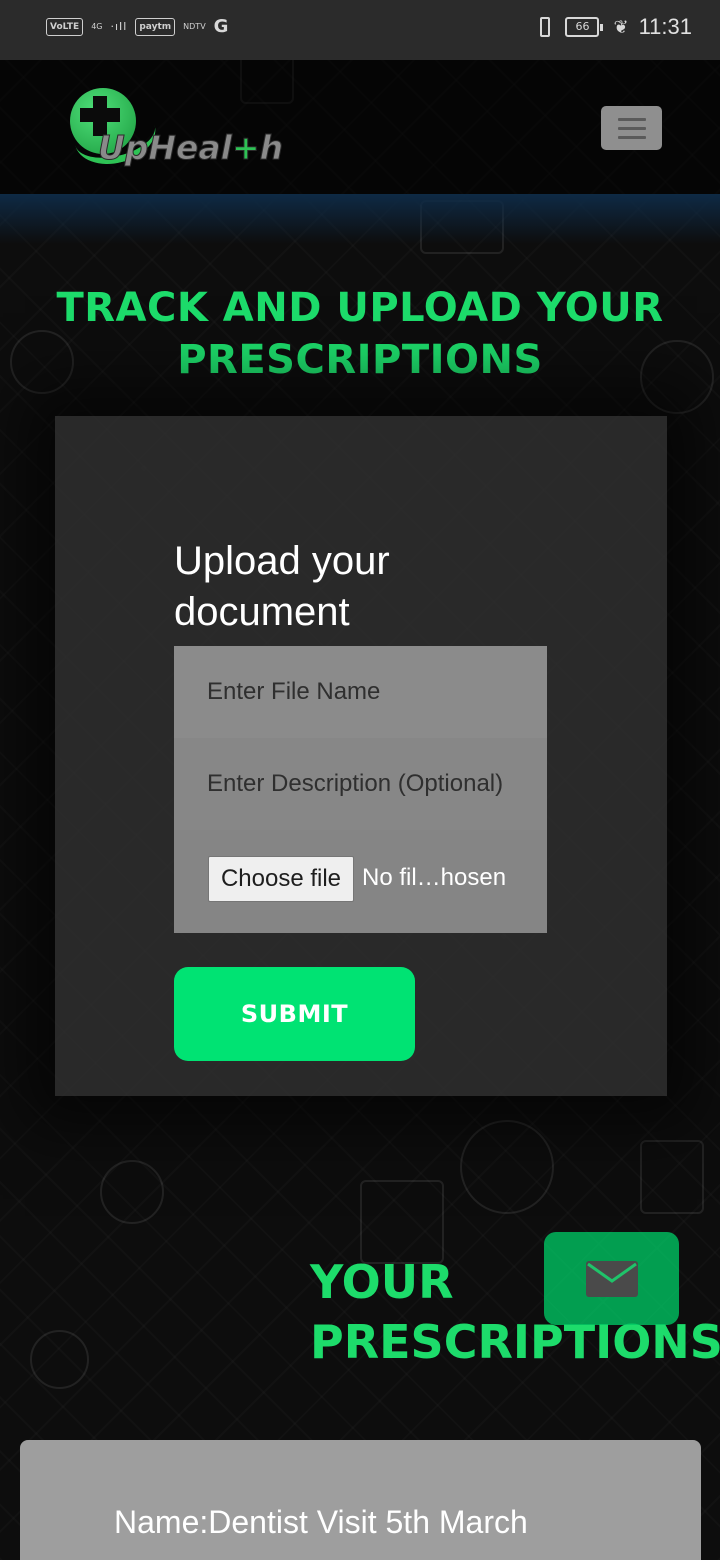  What do you see at coordinates (194, 26) in the screenshot?
I see `ndtv-notification-icon: NDTV` at bounding box center [194, 26].